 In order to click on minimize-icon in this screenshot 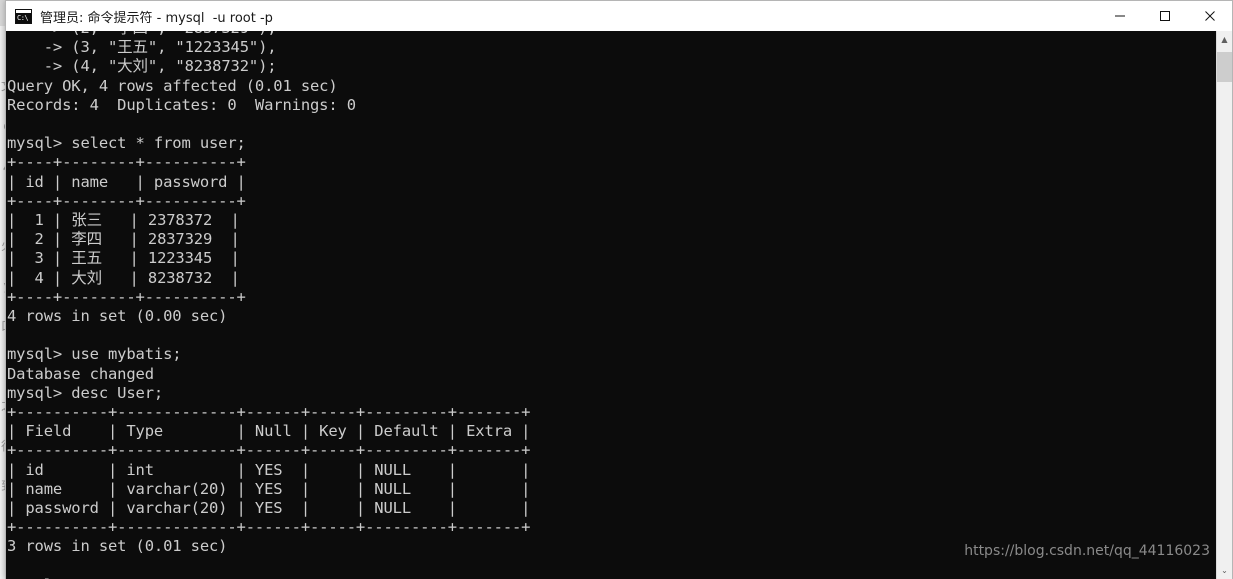, I will do `click(1119, 16)`.